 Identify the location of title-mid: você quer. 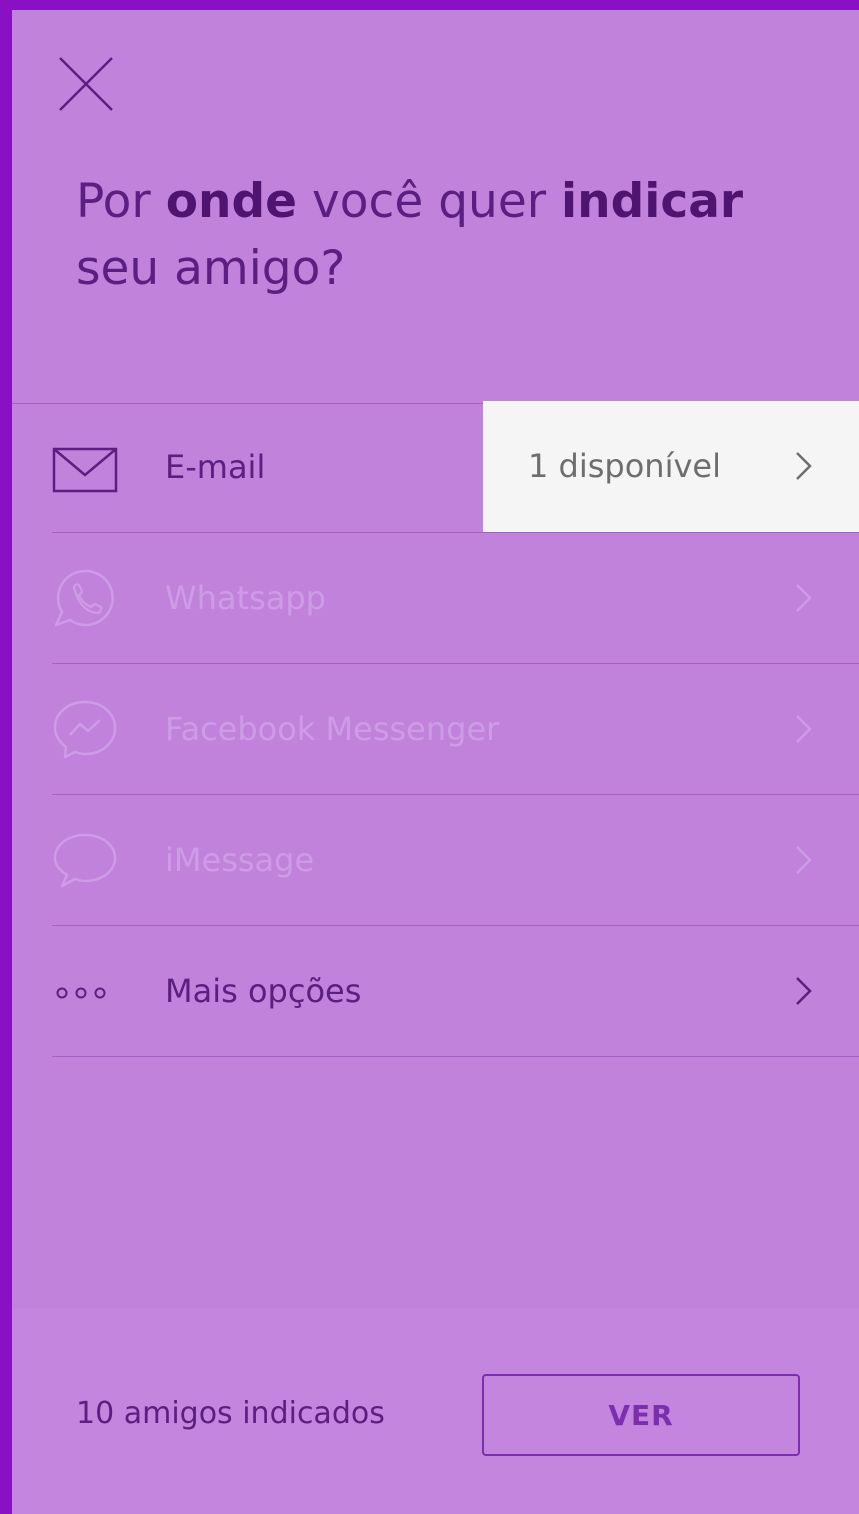
(429, 201).